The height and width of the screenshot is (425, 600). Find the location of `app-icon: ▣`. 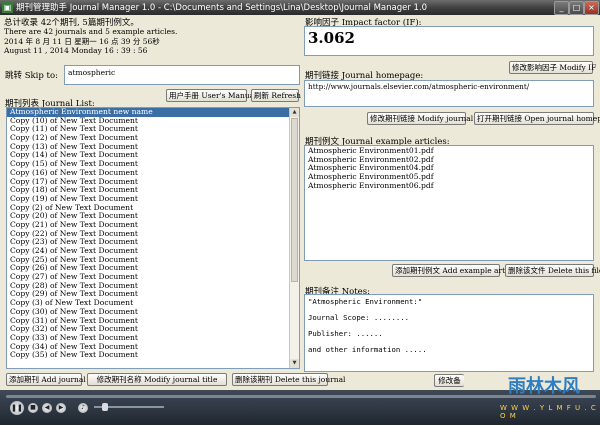

app-icon: ▣ is located at coordinates (7, 7).